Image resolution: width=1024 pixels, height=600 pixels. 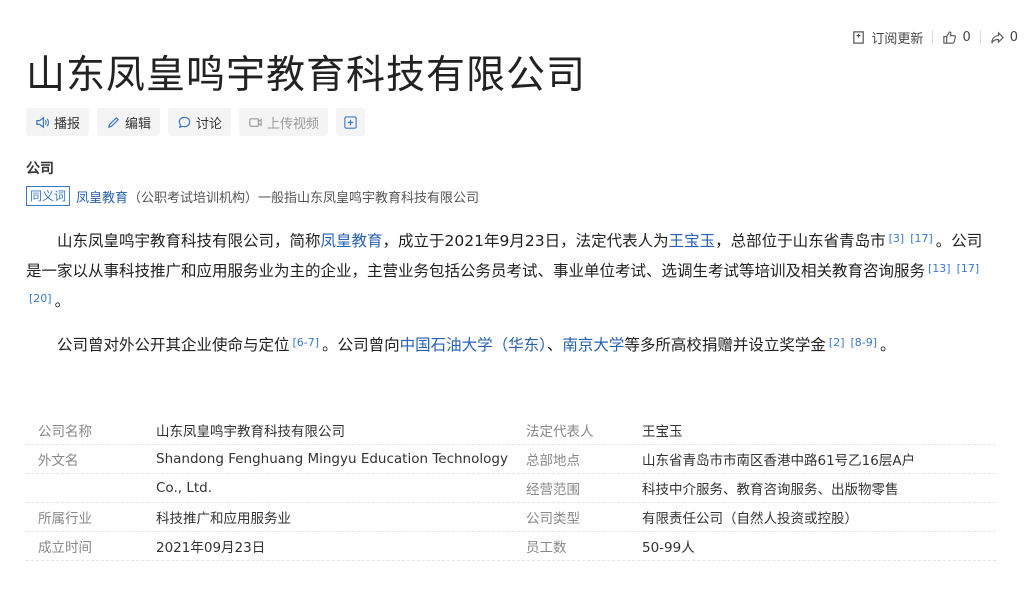 I want to click on text: 。公司曾向, so click(x=361, y=345).